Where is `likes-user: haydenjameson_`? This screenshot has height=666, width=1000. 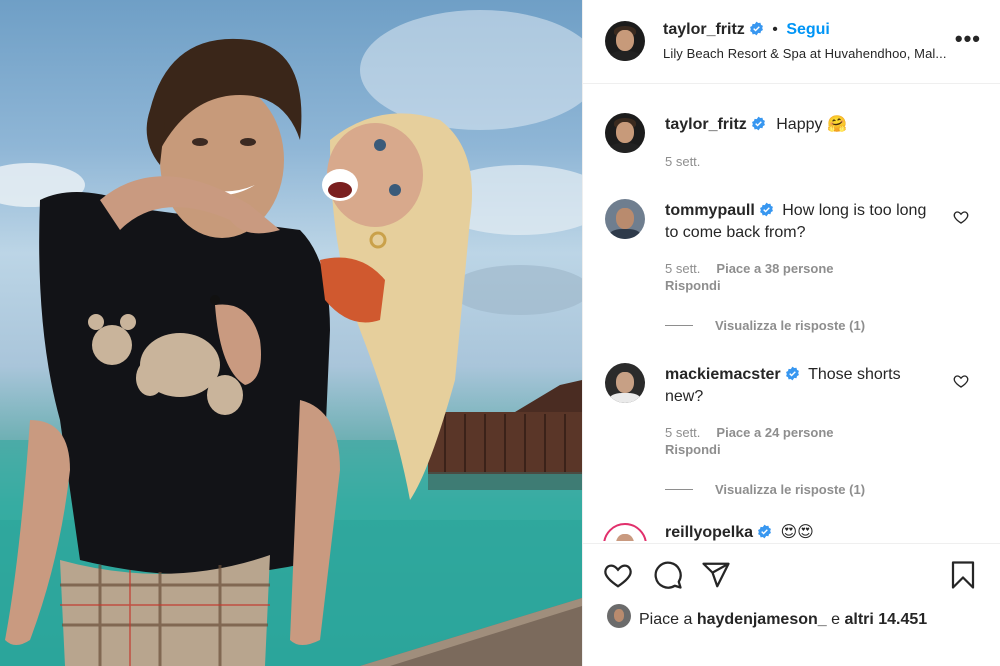 likes-user: haydenjameson_ is located at coordinates (762, 619).